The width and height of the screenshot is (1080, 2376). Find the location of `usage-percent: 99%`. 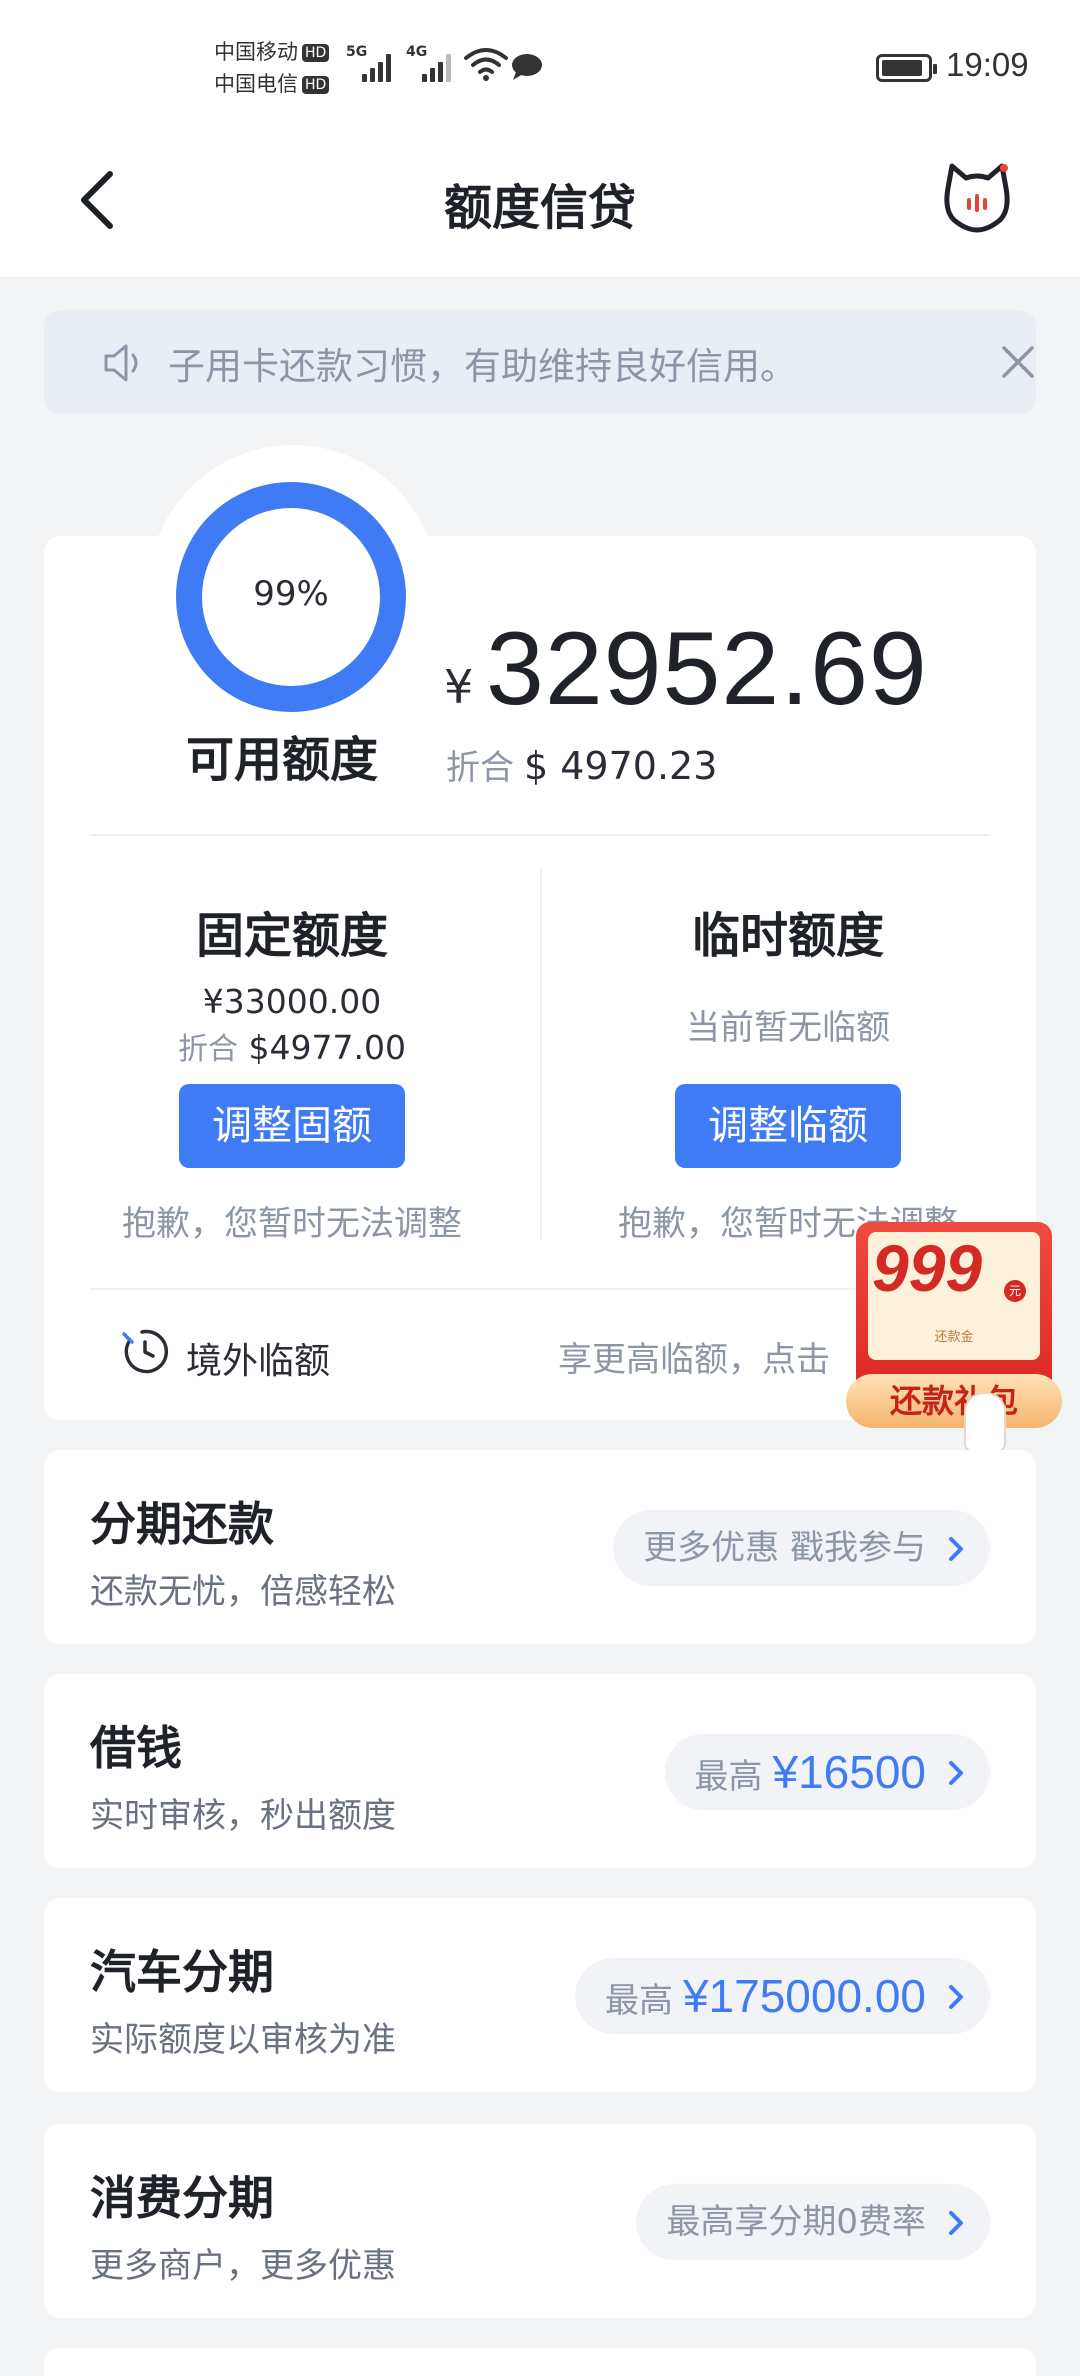

usage-percent: 99% is located at coordinates (291, 594).